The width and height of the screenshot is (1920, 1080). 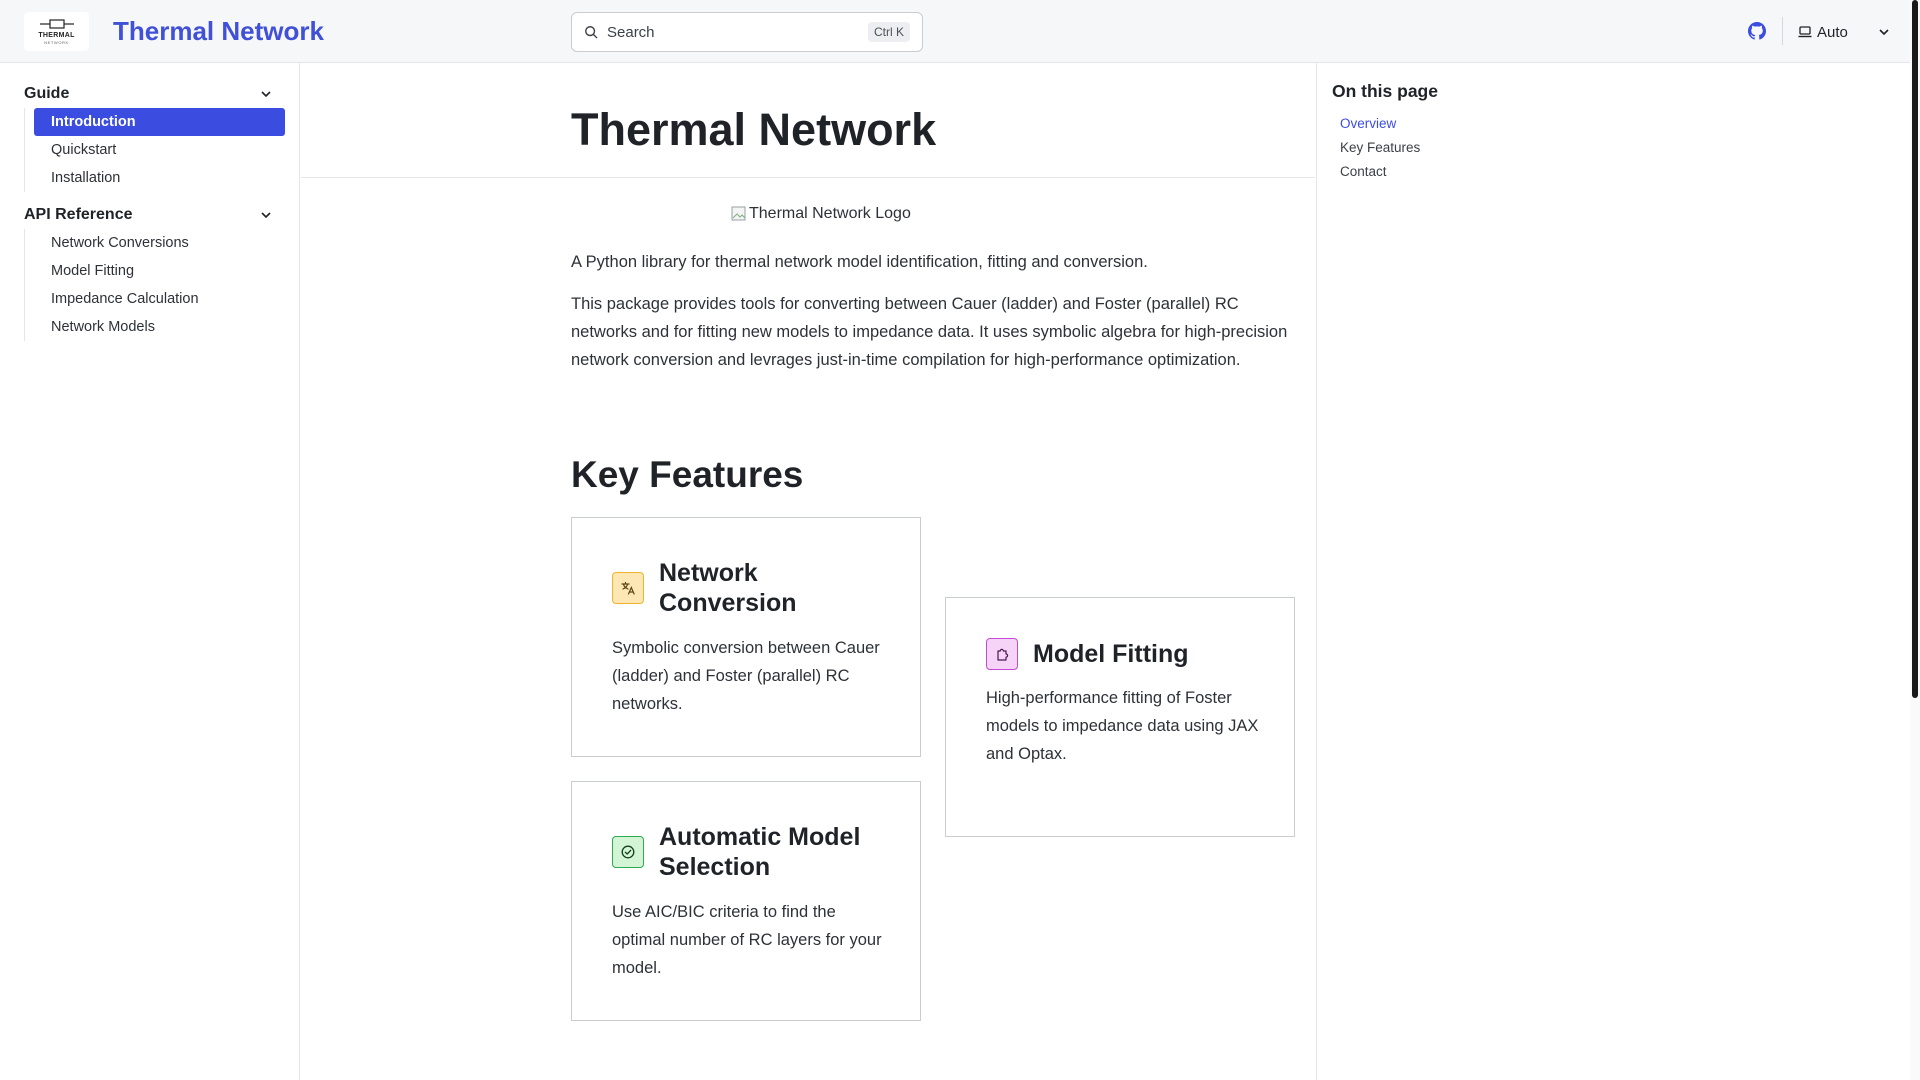 What do you see at coordinates (889, 32) in the screenshot?
I see `search-shortcut-badge: Ctrl K` at bounding box center [889, 32].